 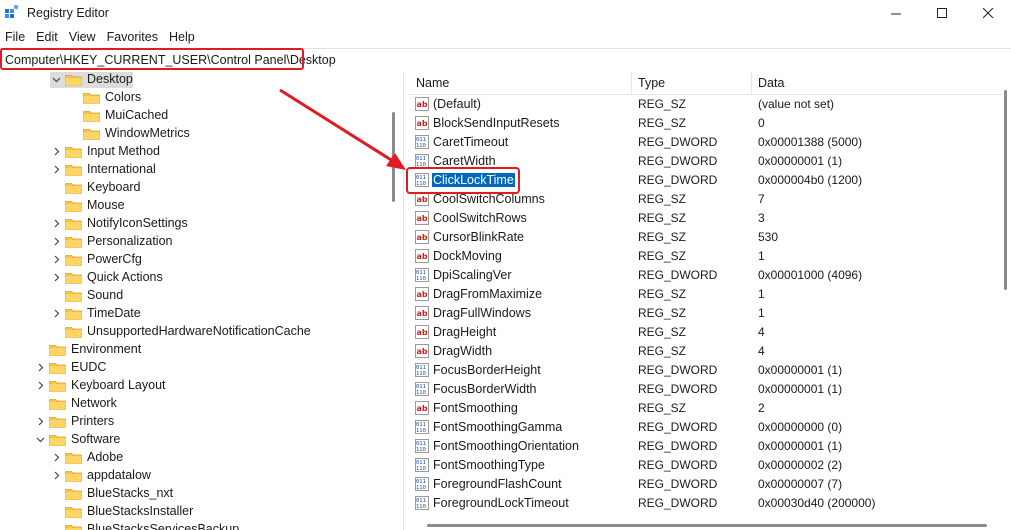 What do you see at coordinates (100, 385) in the screenshot?
I see `tree-node: Keyboard Layout` at bounding box center [100, 385].